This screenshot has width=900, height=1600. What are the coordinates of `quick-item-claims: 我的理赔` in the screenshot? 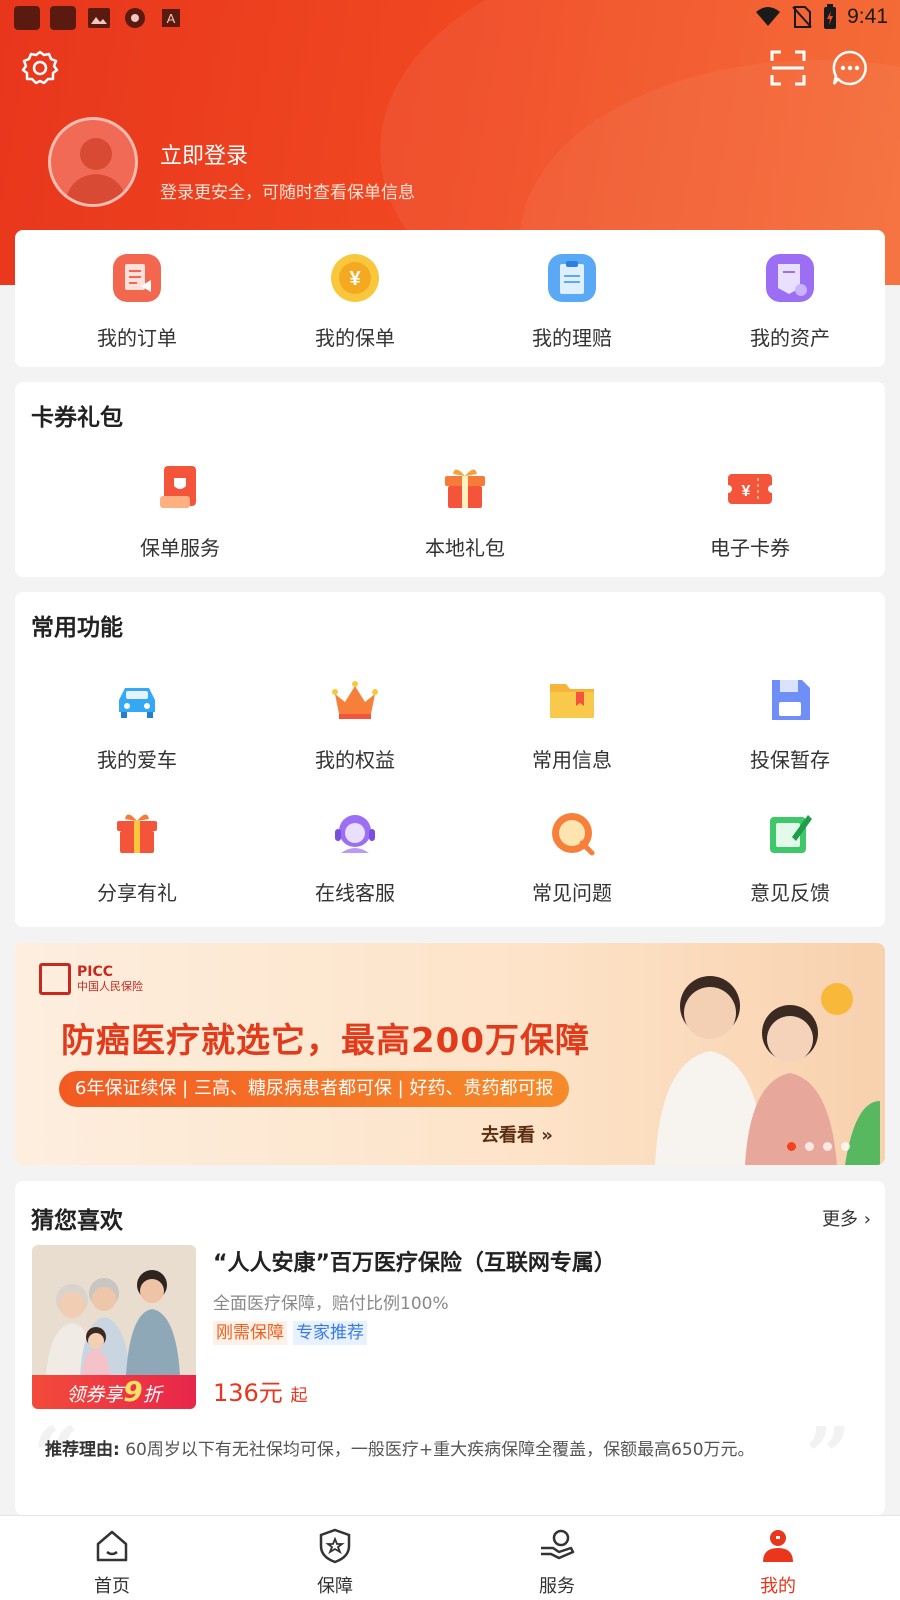 It's located at (572, 301).